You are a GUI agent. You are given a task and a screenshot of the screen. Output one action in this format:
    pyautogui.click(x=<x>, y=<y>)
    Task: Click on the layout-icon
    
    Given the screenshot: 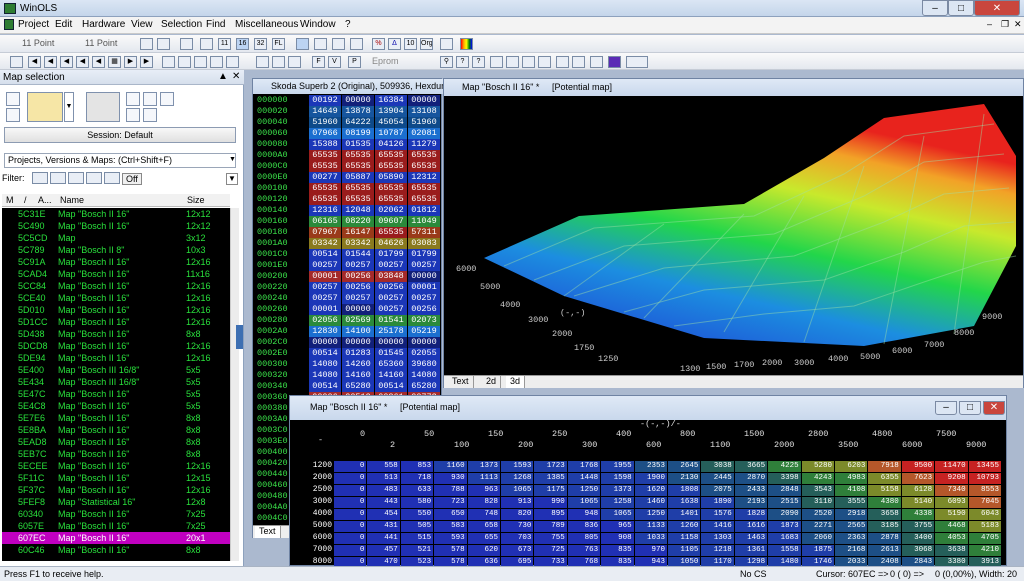 What is the action you would take?
    pyautogui.click(x=163, y=44)
    